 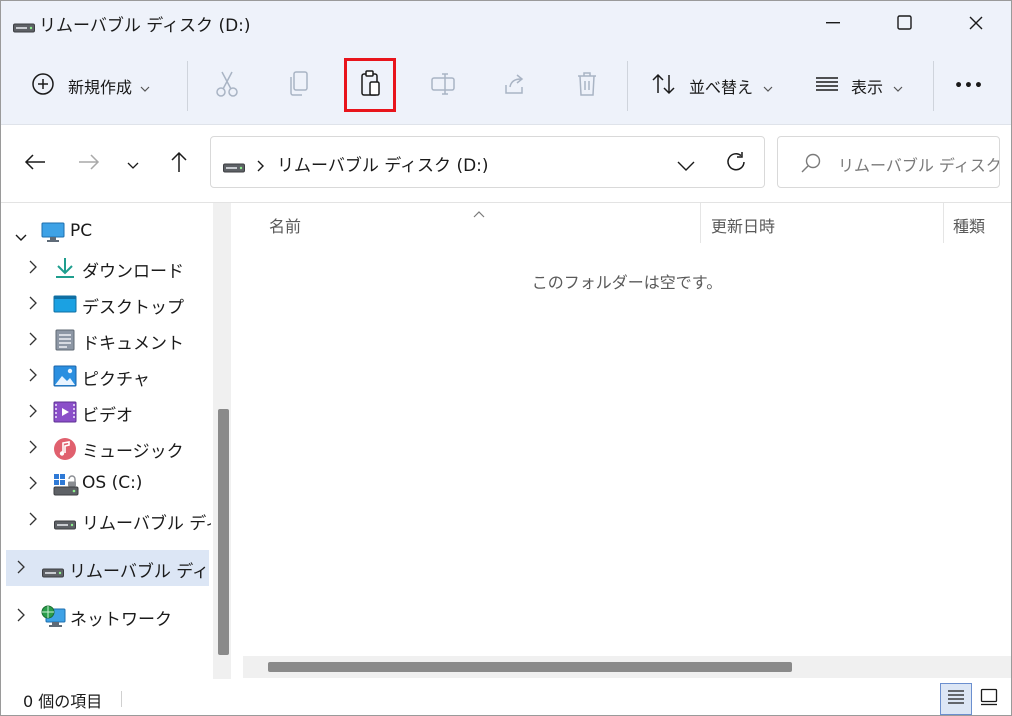 I want to click on desktop-icon, so click(x=65, y=306).